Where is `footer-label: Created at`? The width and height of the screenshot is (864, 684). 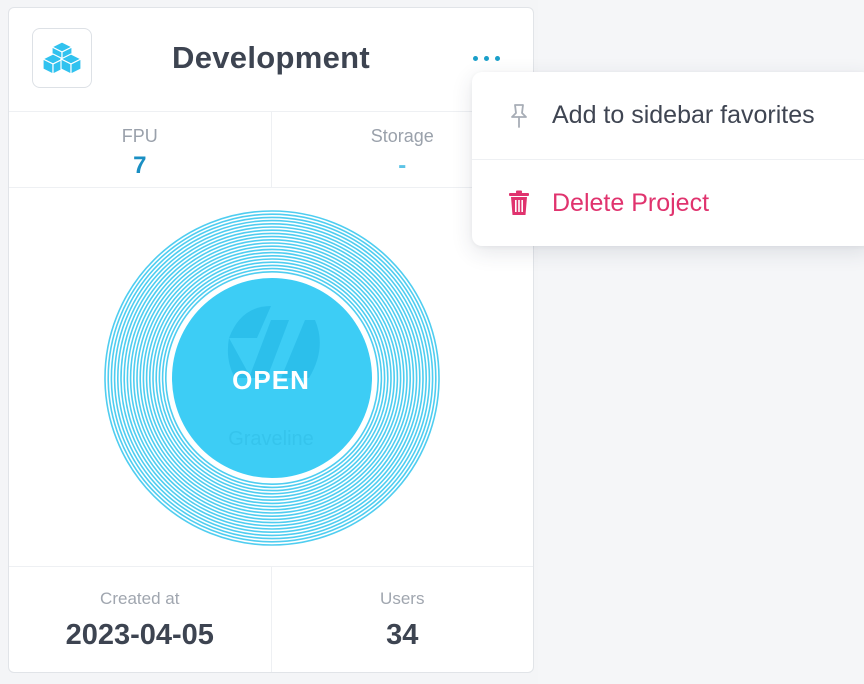
footer-label: Created at is located at coordinates (140, 598).